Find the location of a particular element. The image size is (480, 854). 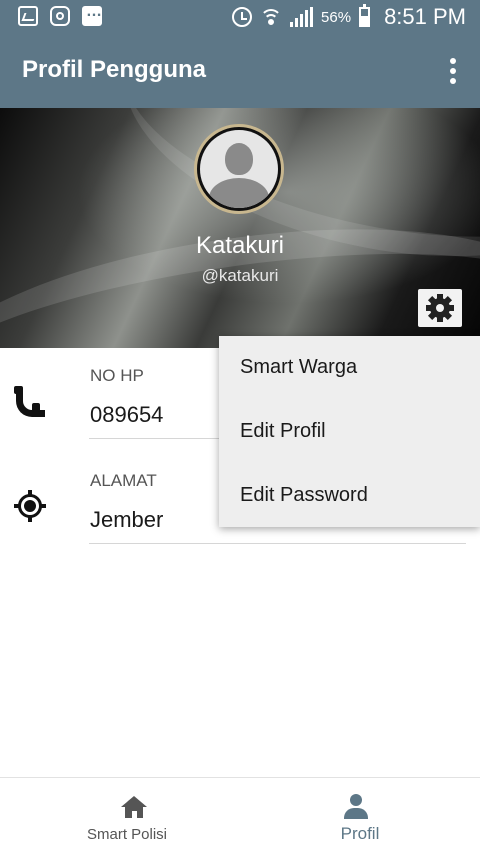

nav-item-smart-polisi: Smart Polisi is located at coordinates (127, 816).